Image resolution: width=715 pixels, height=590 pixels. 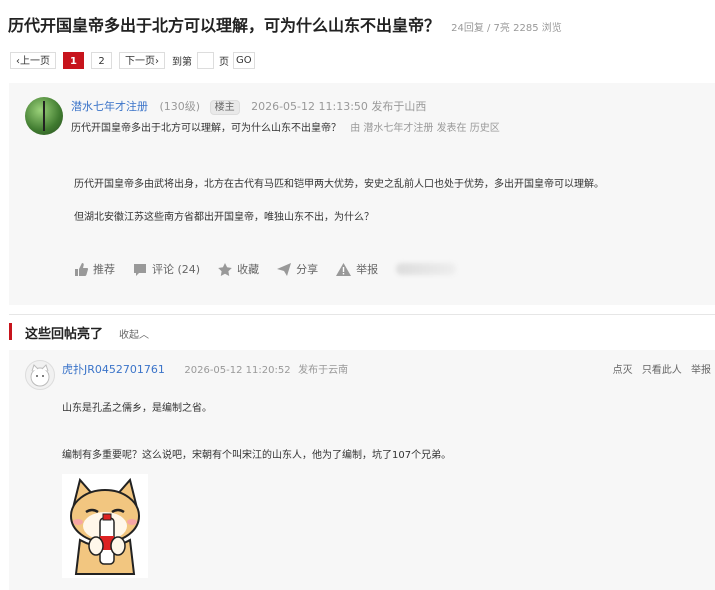 I want to click on prev-page-button: ‹上一页, so click(x=33, y=60).